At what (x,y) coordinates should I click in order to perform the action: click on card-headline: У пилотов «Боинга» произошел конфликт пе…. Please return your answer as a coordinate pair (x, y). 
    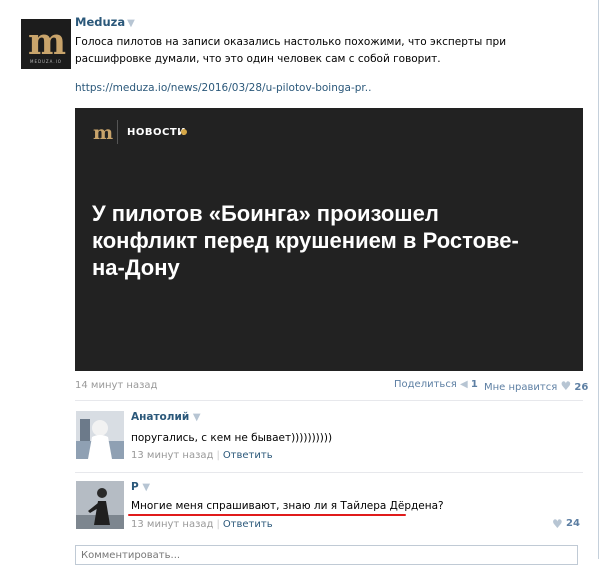
    Looking at the image, I should click on (305, 240).